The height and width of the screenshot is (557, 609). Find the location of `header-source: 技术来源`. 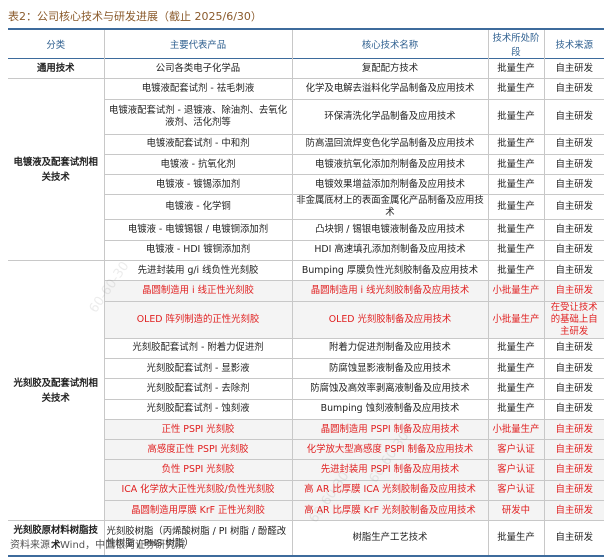

header-source: 技术来源 is located at coordinates (574, 45).